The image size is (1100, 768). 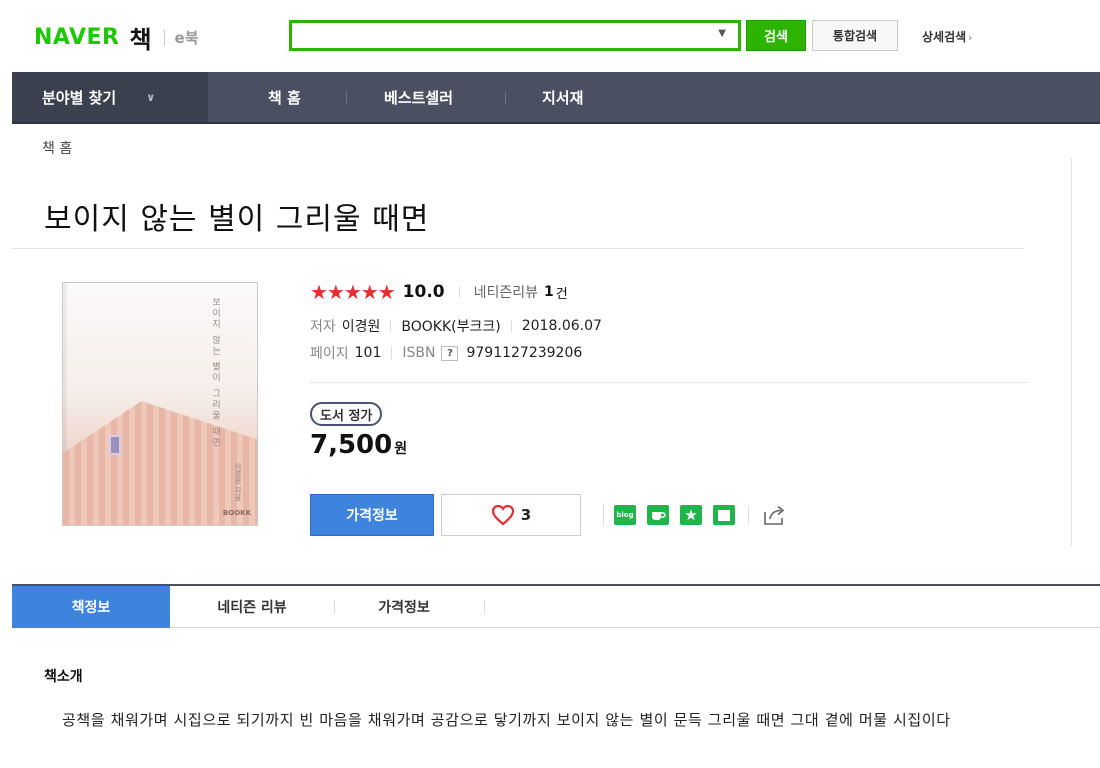 I want to click on section-title-intro: 책소개, so click(x=63, y=677).